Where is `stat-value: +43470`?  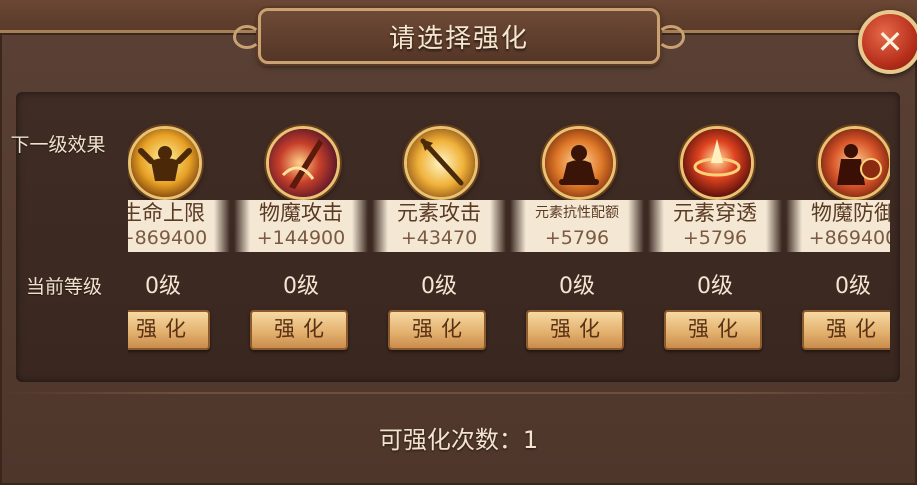 stat-value: +43470 is located at coordinates (439, 238).